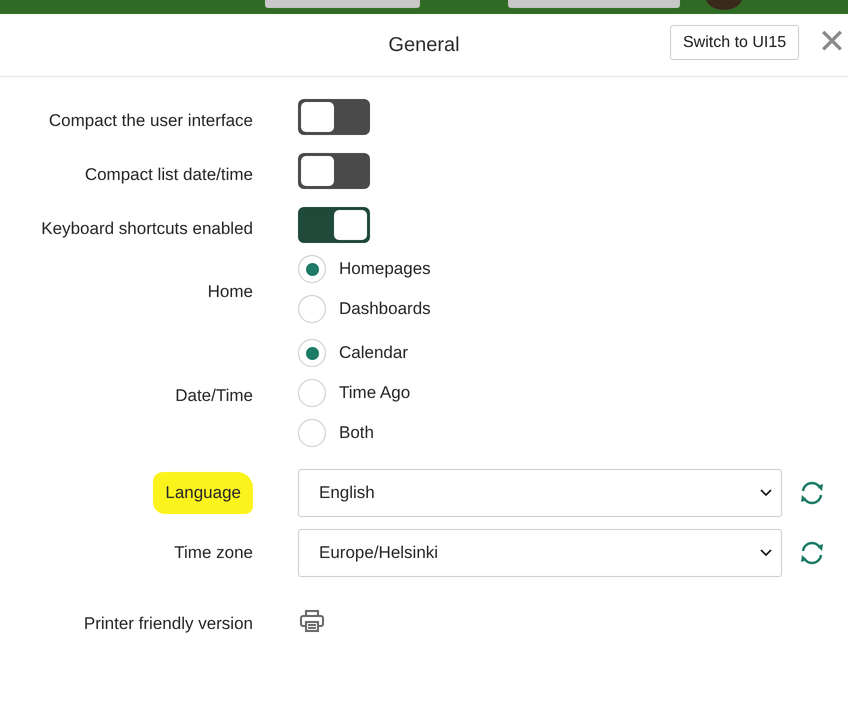  Describe the element at coordinates (168, 624) in the screenshot. I see `setting-label: Printer friendly version` at that location.